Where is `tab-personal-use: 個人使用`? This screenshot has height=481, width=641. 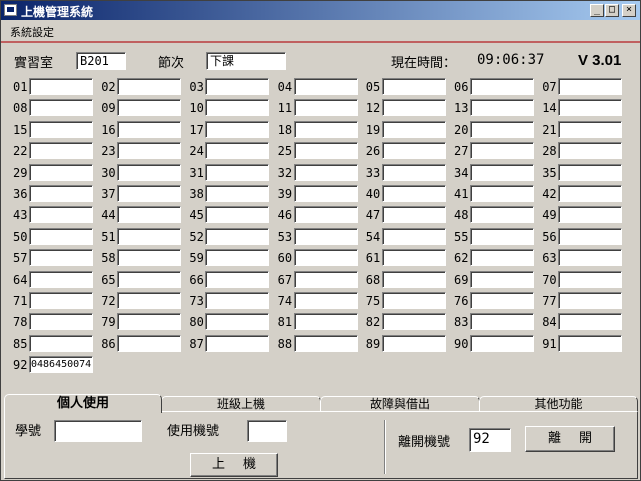 tab-personal-use: 個人使用 is located at coordinates (83, 403).